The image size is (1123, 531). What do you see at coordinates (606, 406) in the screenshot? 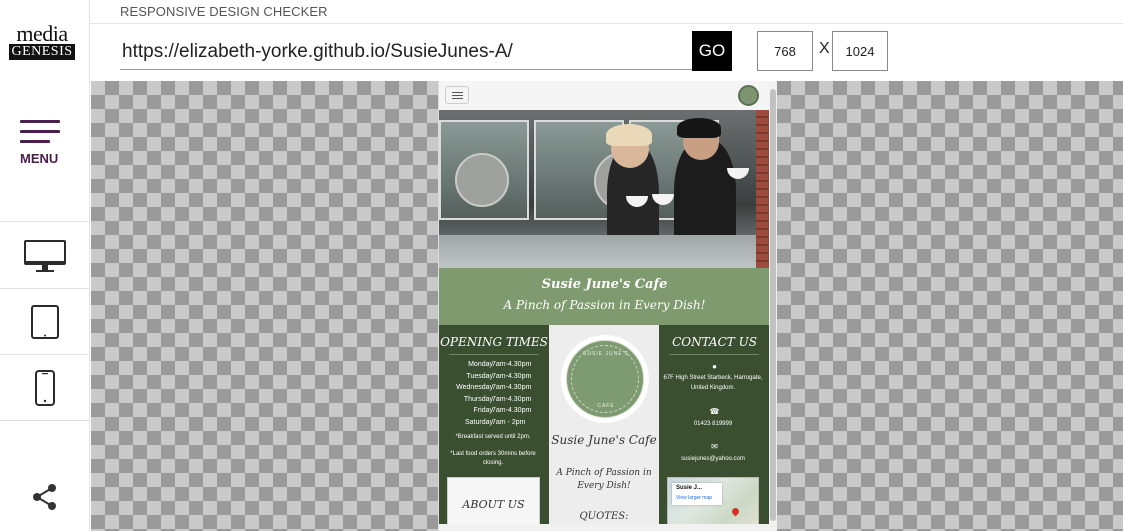
I see `logo-ring-bottom-text: CAFE` at bounding box center [606, 406].